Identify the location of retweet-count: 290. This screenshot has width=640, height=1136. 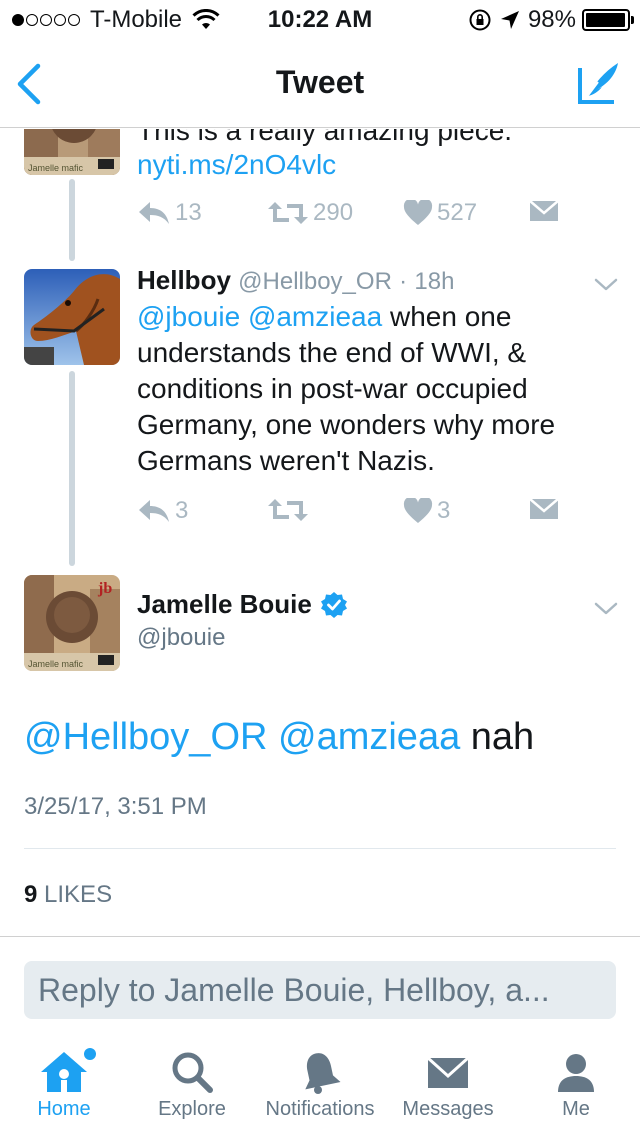
(333, 212).